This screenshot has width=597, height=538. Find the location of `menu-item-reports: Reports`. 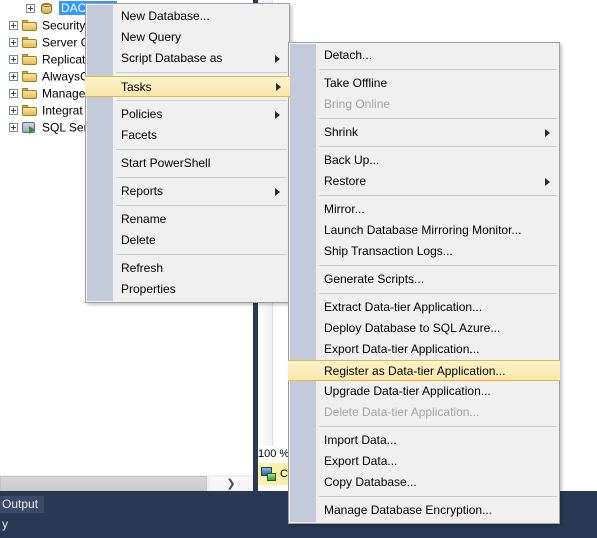

menu-item-reports: Reports is located at coordinates (187, 191).